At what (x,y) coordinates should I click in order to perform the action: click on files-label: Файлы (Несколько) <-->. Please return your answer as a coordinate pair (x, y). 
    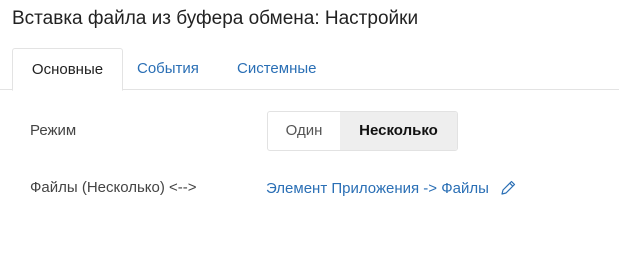
    Looking at the image, I should click on (113, 187).